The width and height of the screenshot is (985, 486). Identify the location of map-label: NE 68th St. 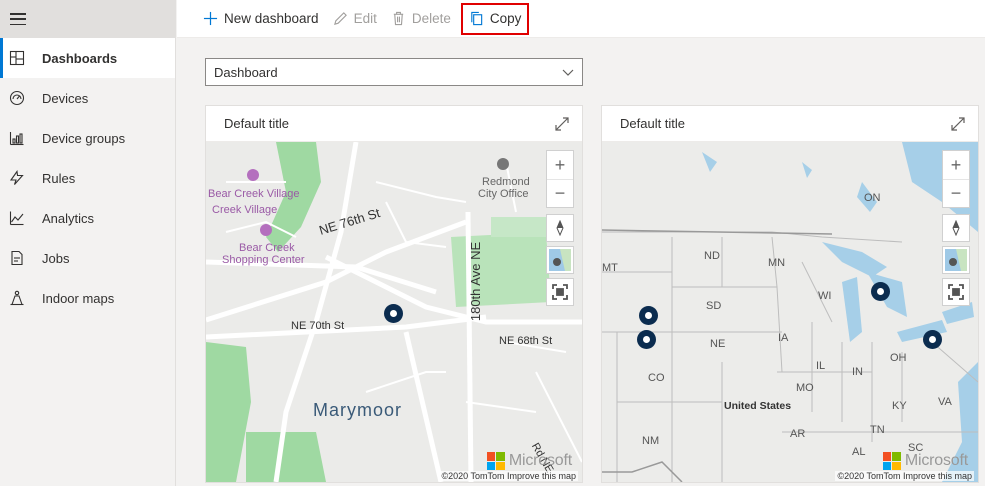
(526, 341).